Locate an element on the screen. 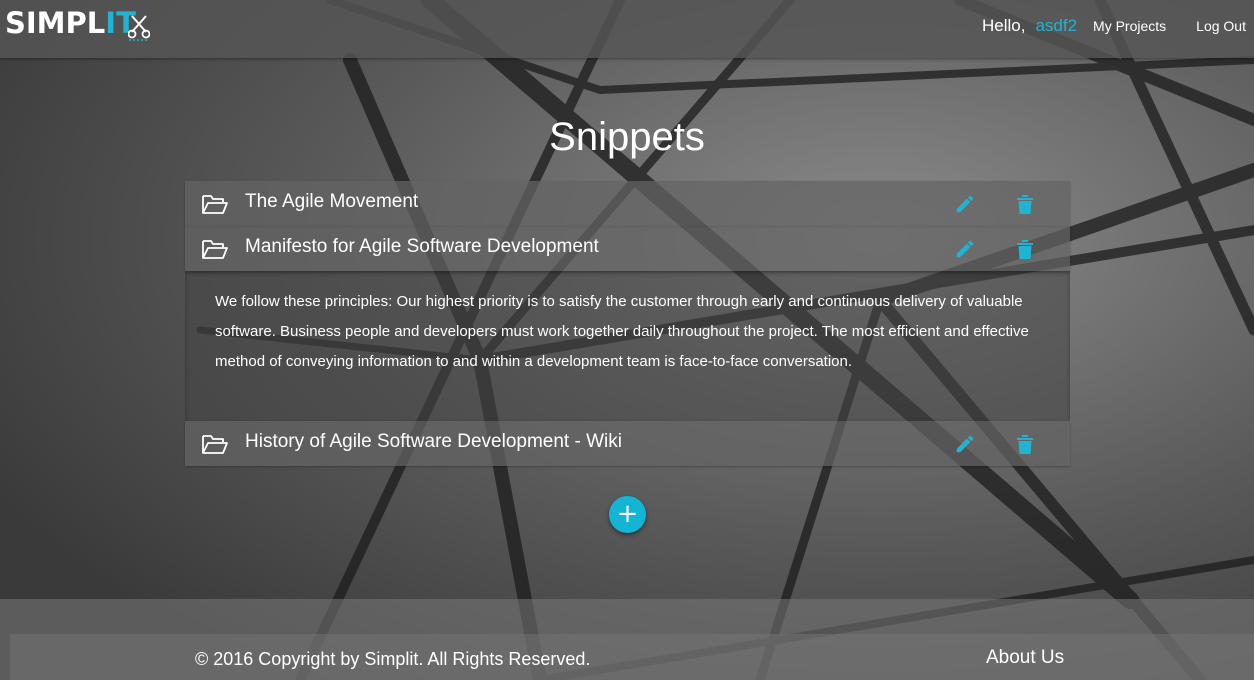  nav-menu: Hello, asdf2 My Projects Log Out is located at coordinates (1118, 26).